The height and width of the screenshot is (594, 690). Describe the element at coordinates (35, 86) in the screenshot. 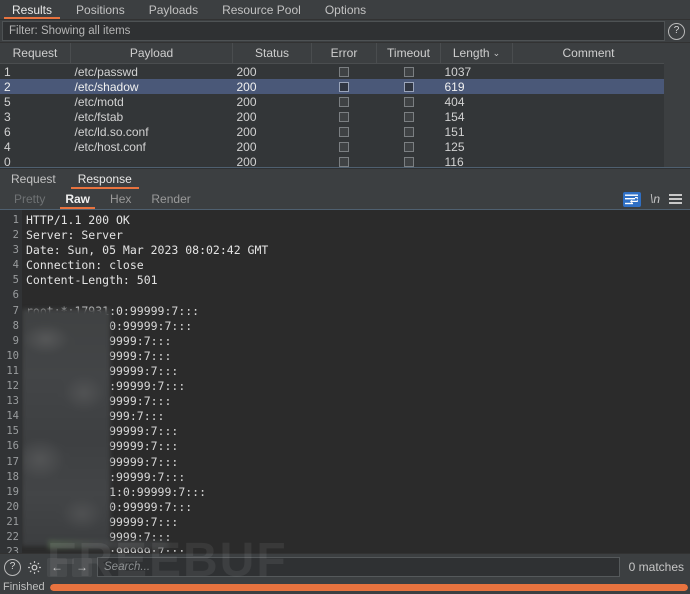

I see `cell-request: 2` at that location.